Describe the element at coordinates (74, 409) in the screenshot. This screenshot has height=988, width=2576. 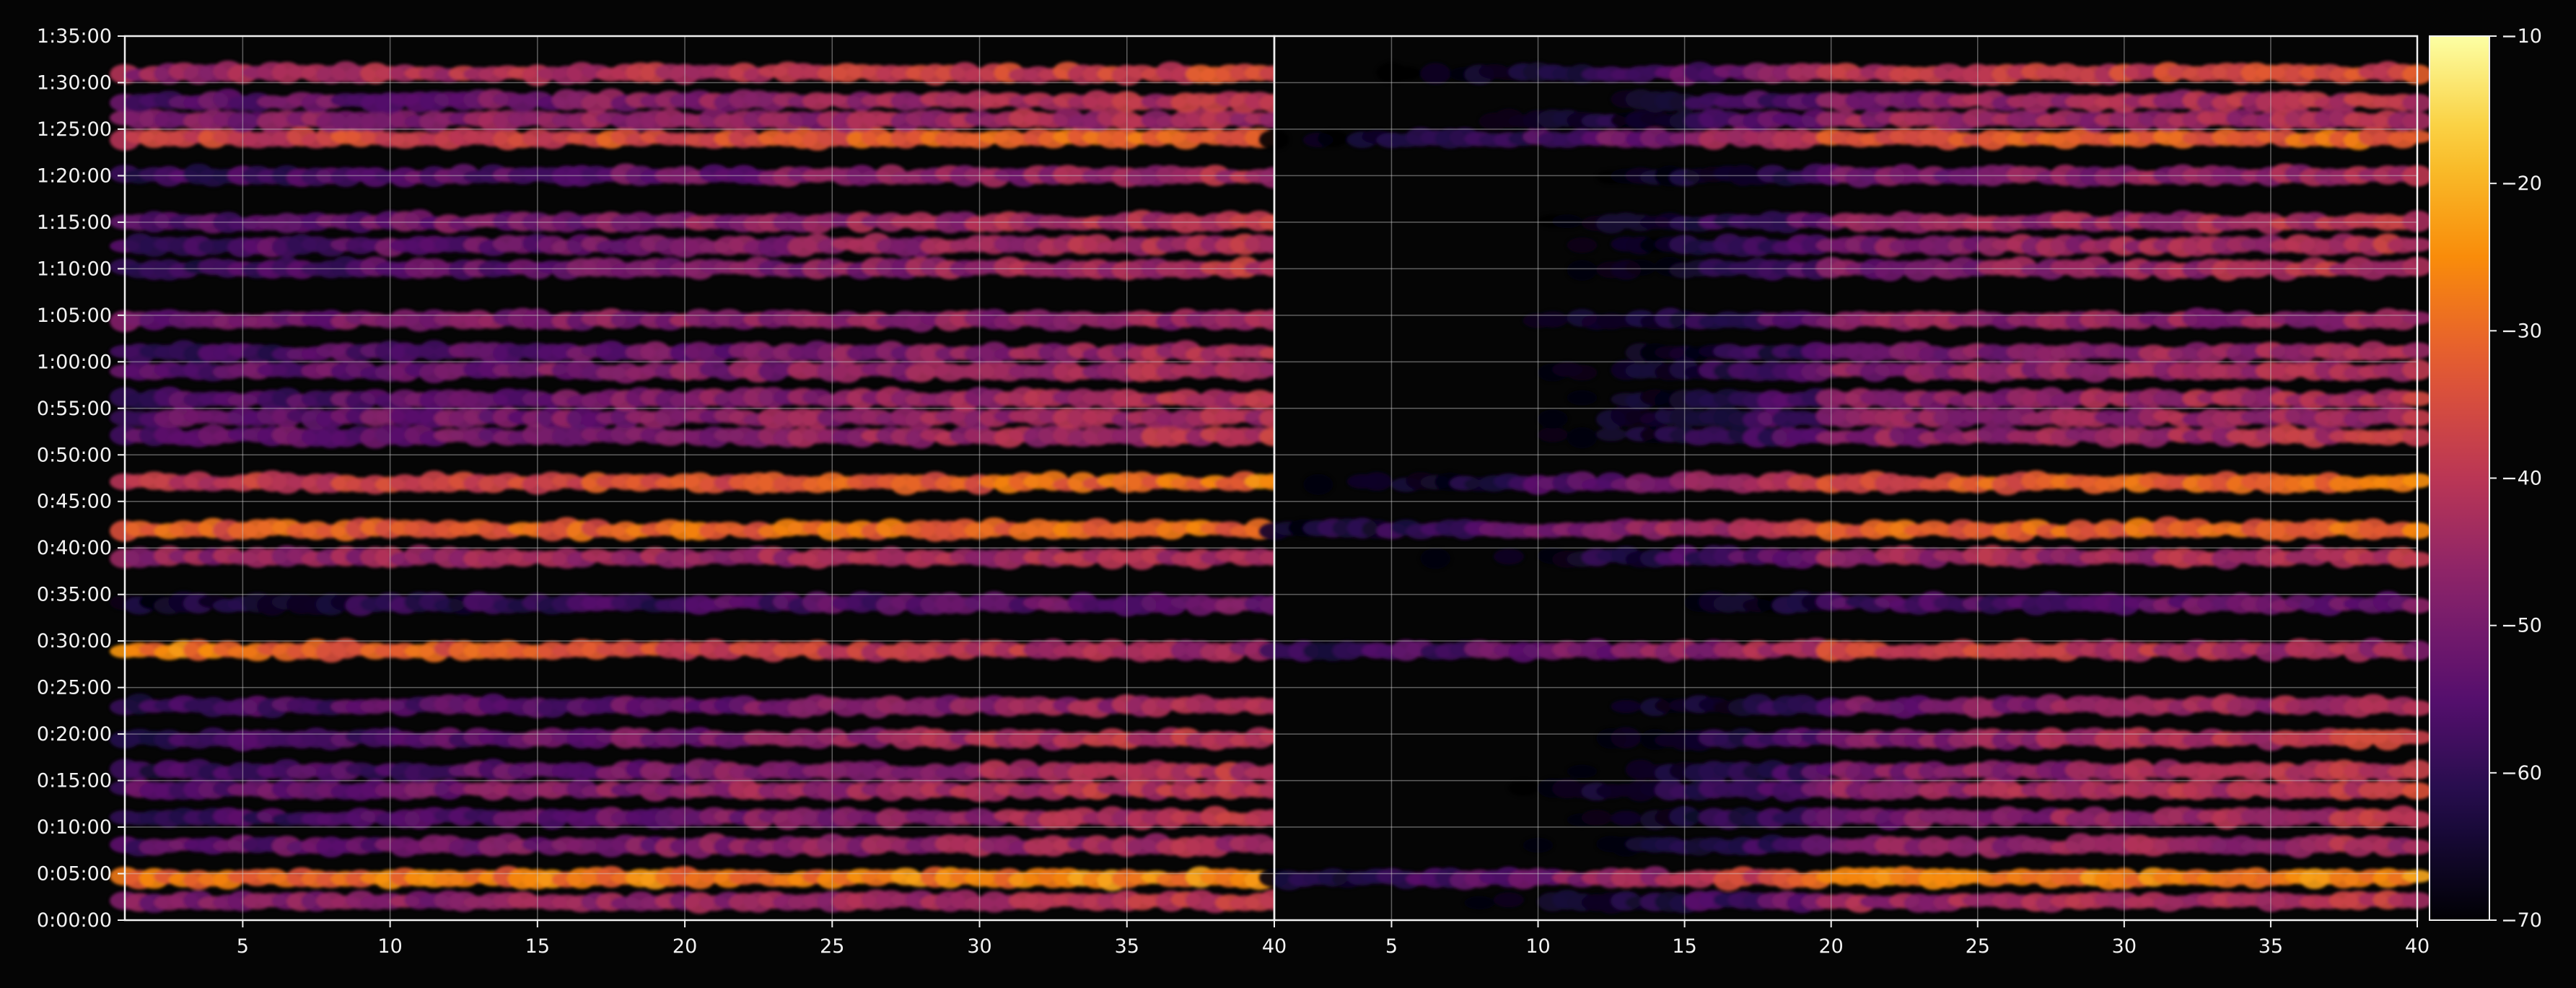
I see `y-tick-label: 0:55:00` at that location.